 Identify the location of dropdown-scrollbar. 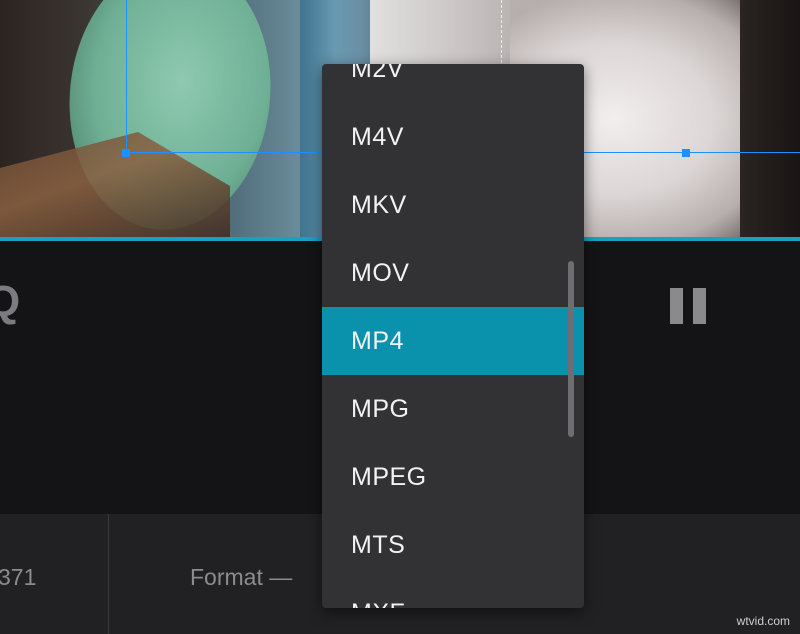
(571, 349).